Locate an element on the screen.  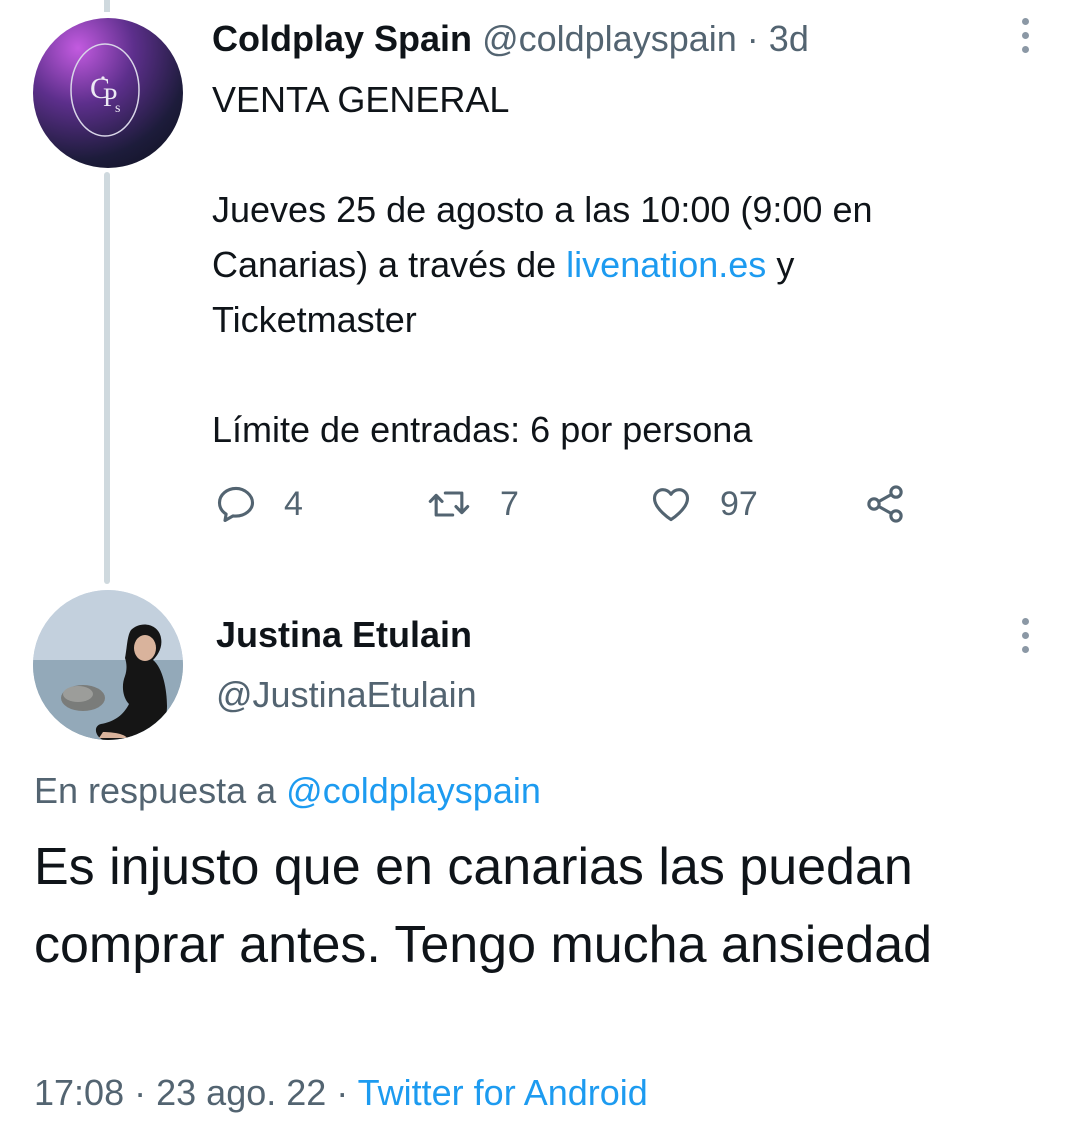
tweet-action-bar: 4 7 97 is located at coordinates (564, 504).